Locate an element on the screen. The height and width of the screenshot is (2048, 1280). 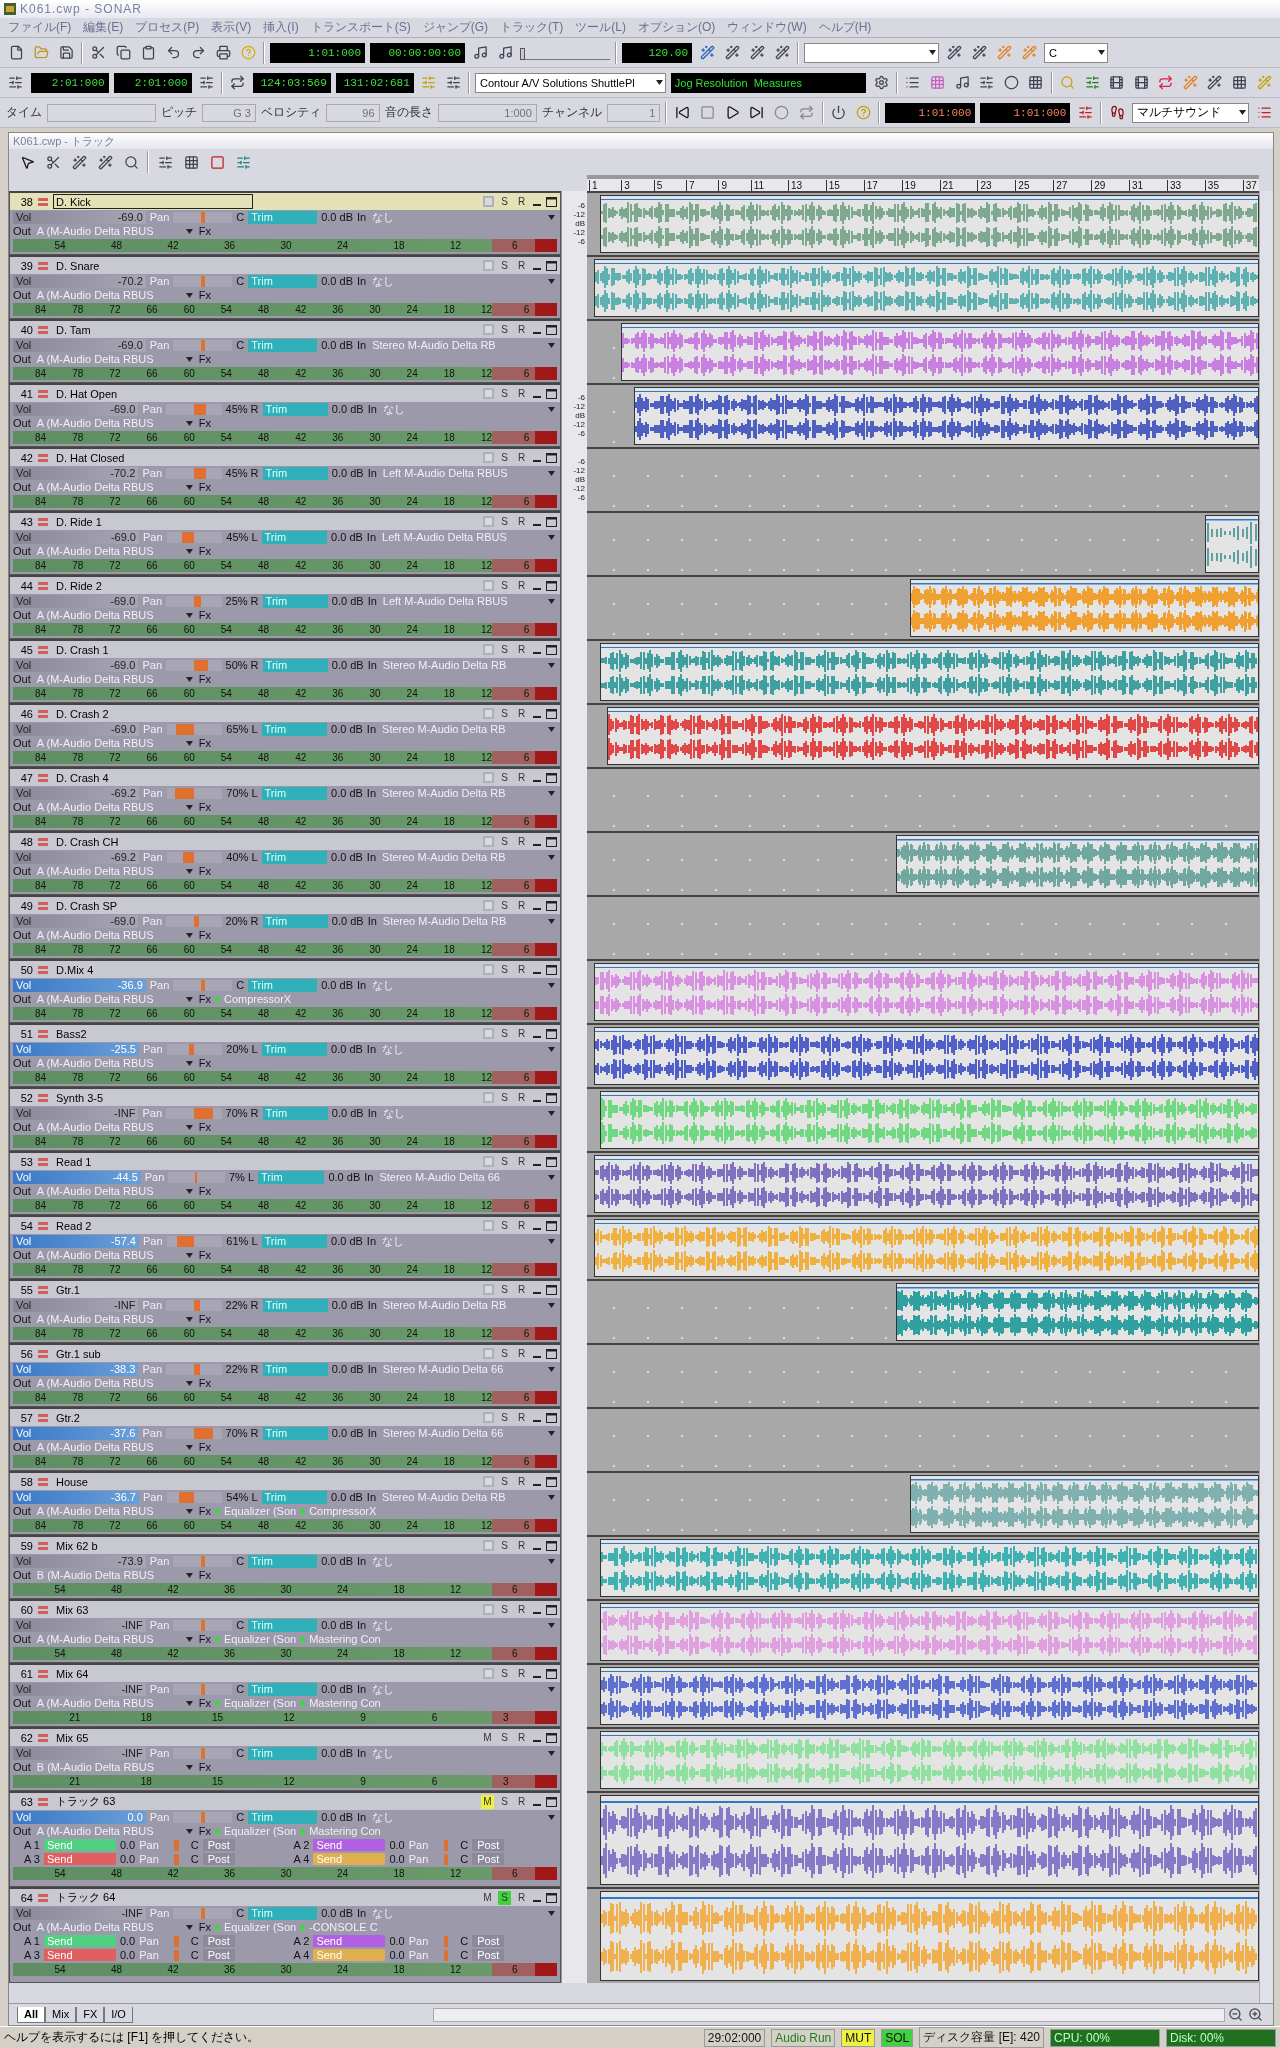
track-name-field: Gtr.1 sub is located at coordinates (153, 1353).